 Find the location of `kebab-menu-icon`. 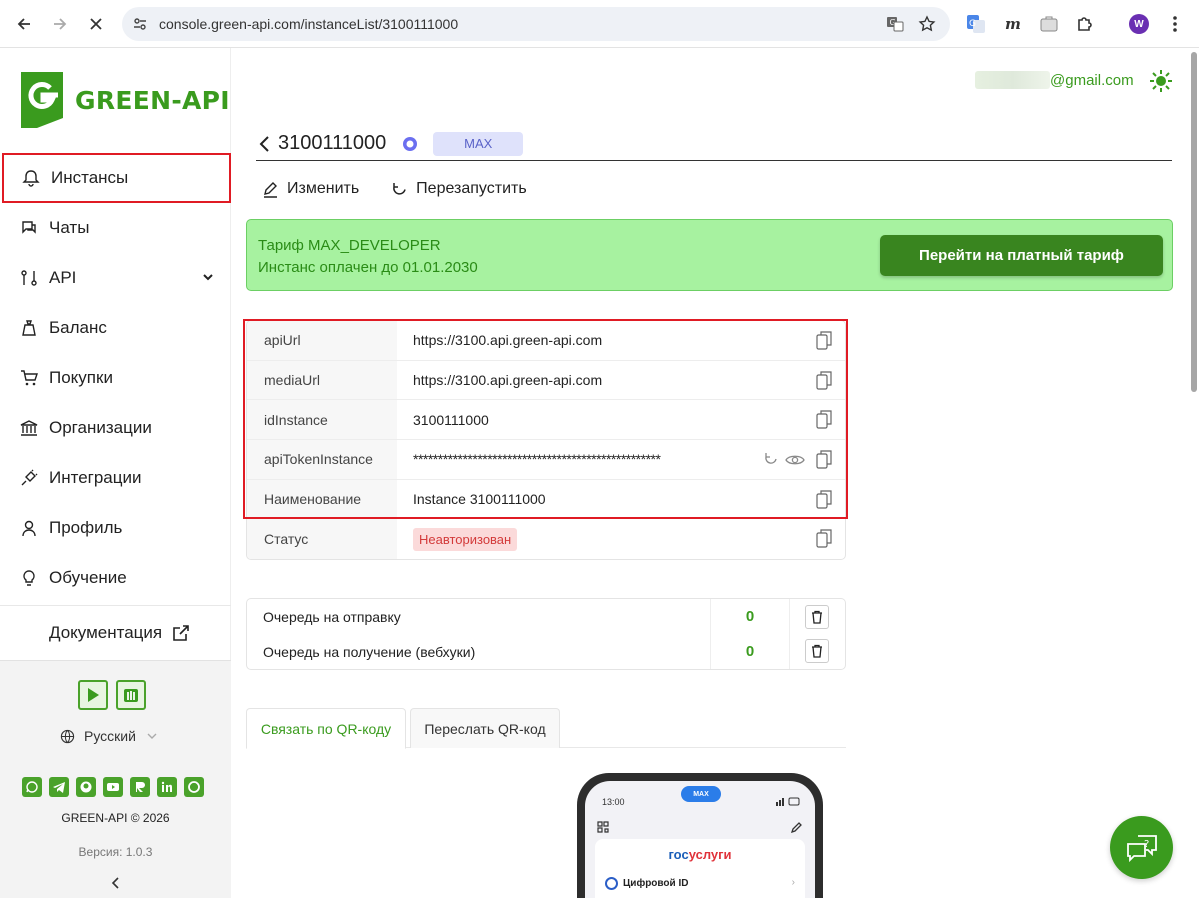

kebab-menu-icon is located at coordinates (1175, 24).